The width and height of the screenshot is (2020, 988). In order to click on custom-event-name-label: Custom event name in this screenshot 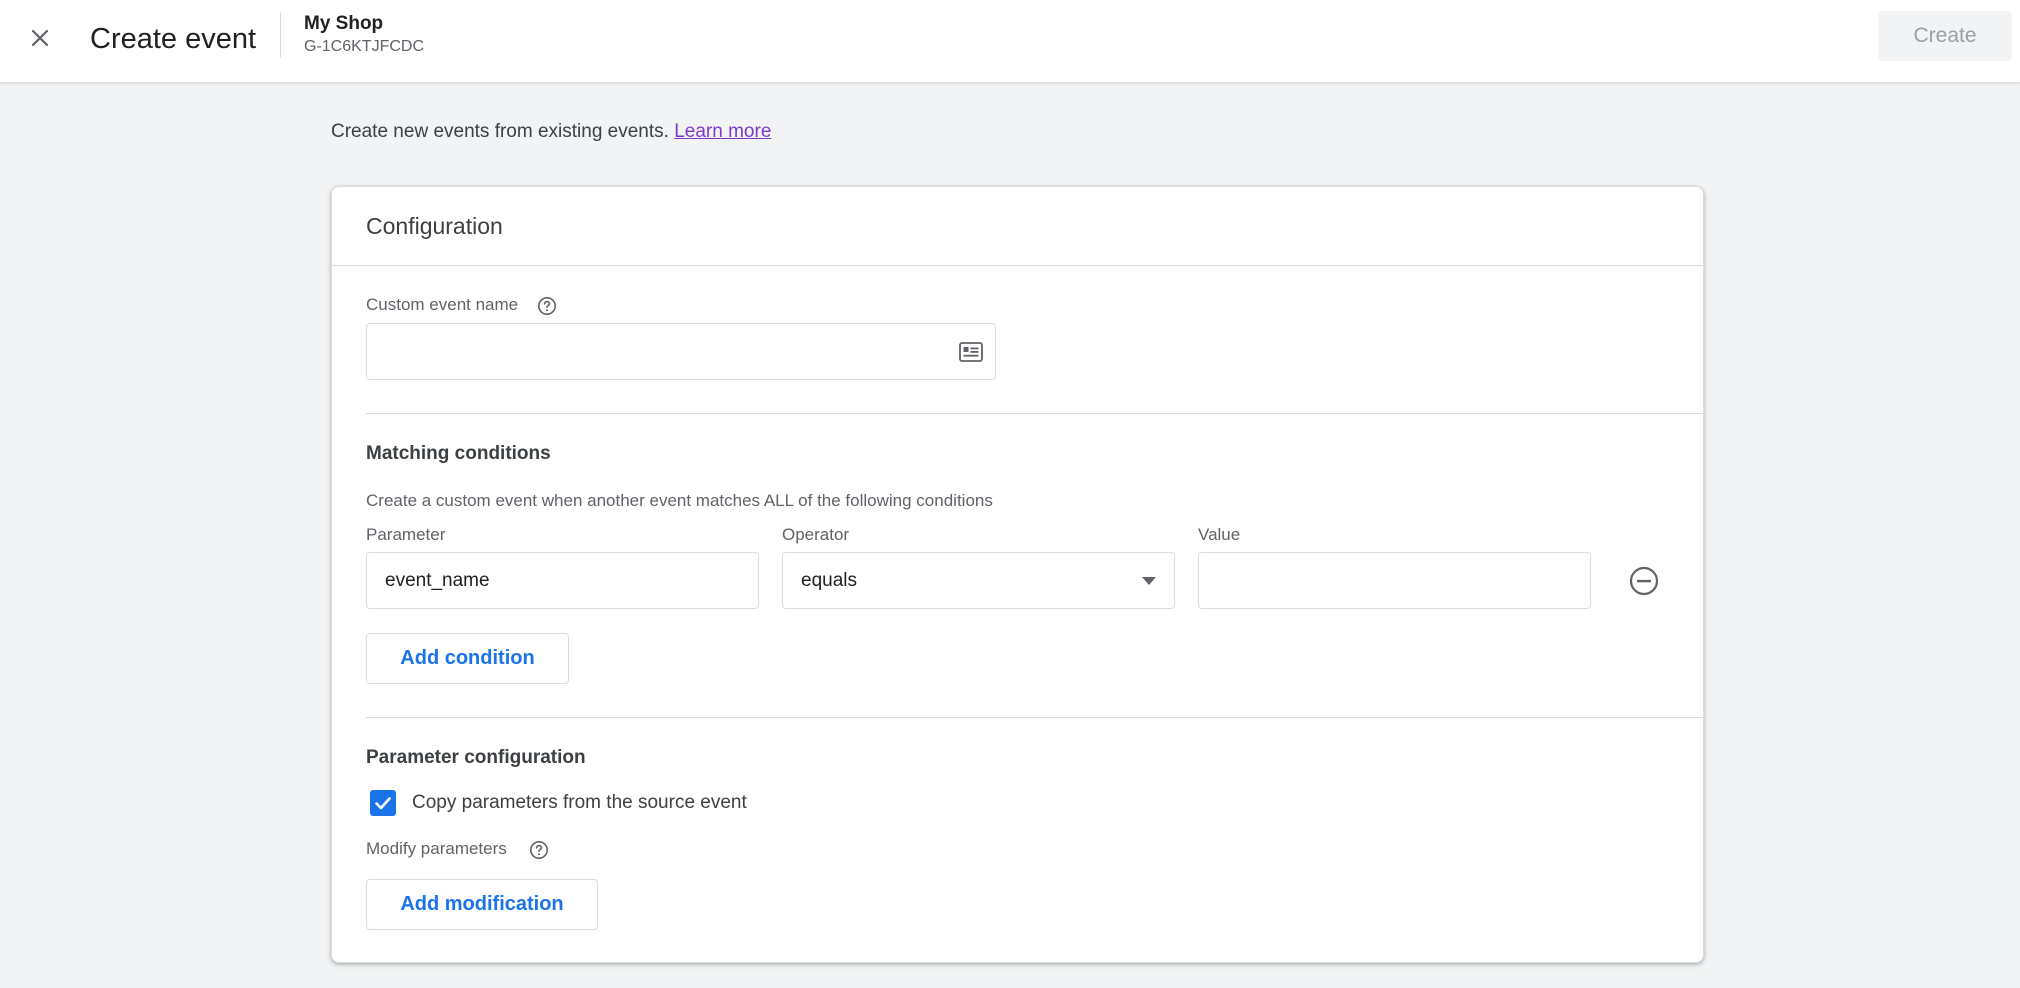, I will do `click(442, 304)`.